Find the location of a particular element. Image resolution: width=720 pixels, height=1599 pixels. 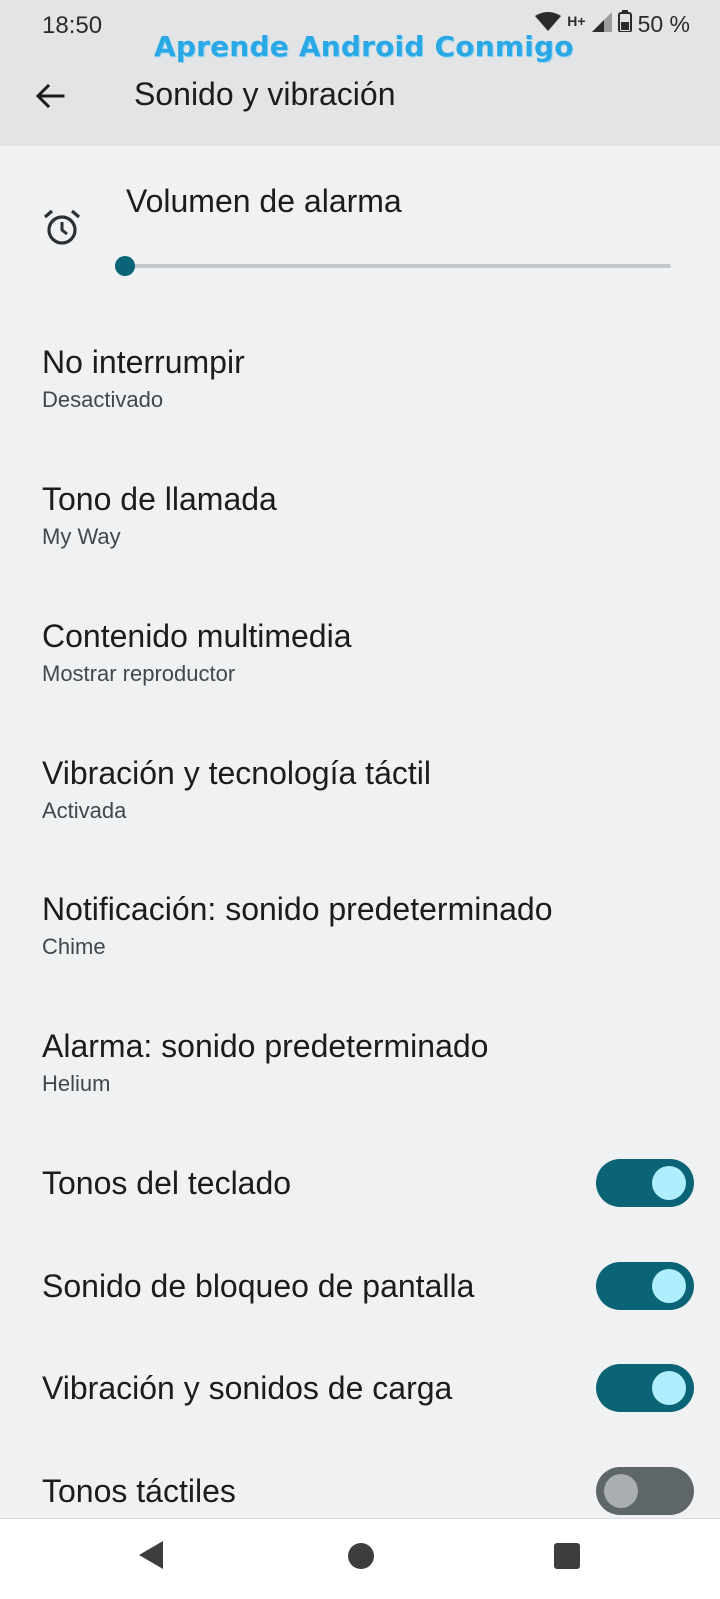

keyboard-tones-switch is located at coordinates (645, 1183).